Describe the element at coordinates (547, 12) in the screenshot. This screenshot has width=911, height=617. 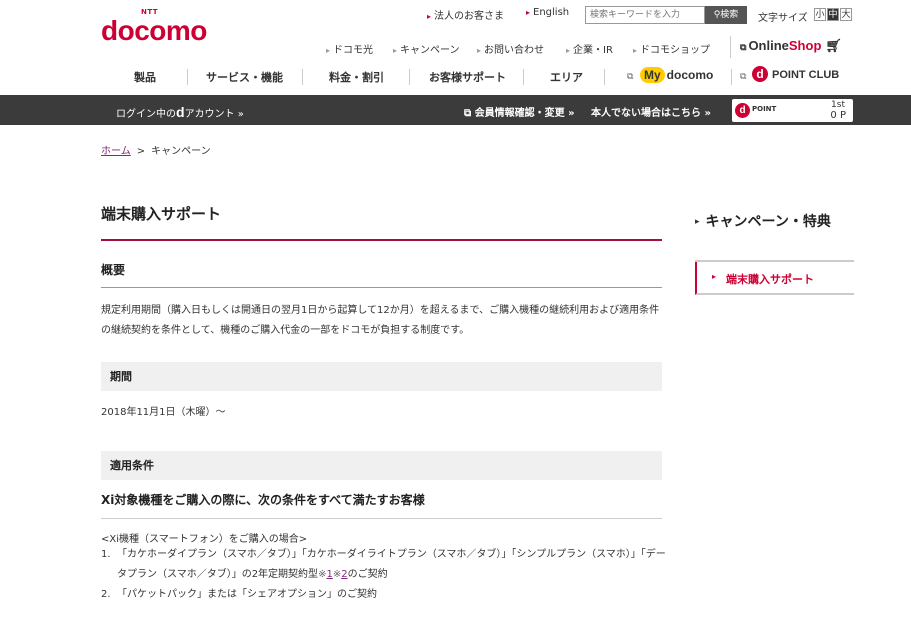
I see `english-link: ▸ English` at that location.